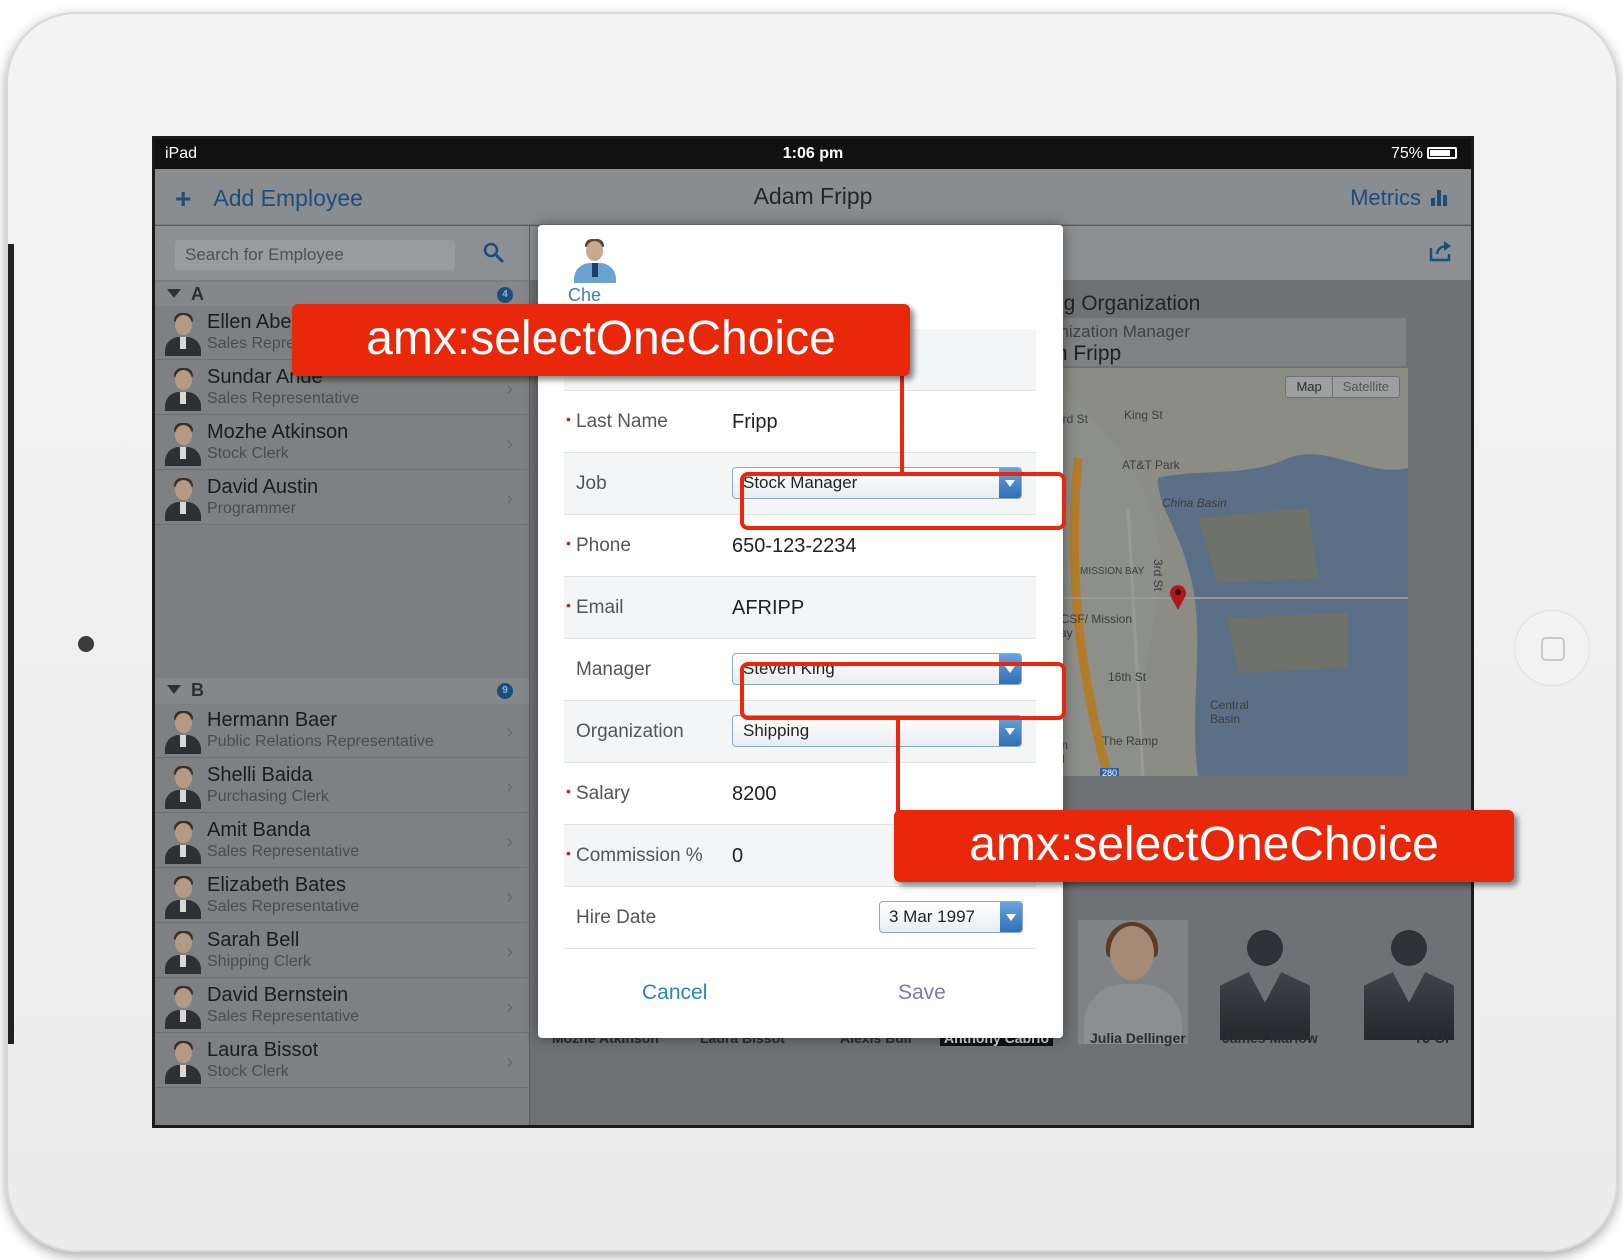  Describe the element at coordinates (1424, 154) in the screenshot. I see `battery-status: 75%` at that location.